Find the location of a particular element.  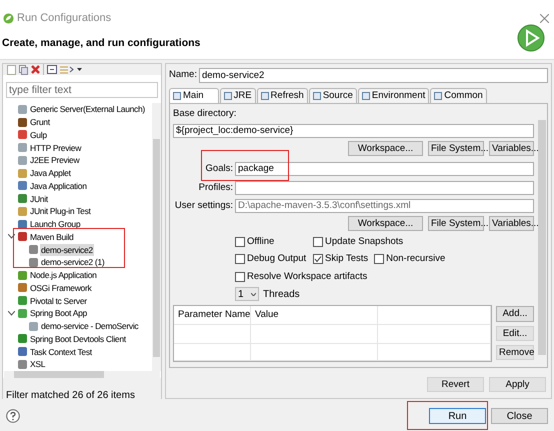

close-icon is located at coordinates (544, 18).